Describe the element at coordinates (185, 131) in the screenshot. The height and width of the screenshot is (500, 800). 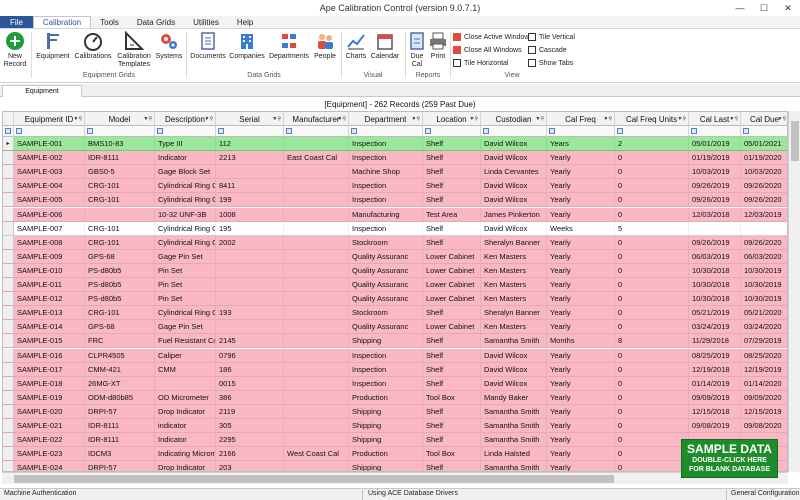
I see `filter-cell-description` at that location.